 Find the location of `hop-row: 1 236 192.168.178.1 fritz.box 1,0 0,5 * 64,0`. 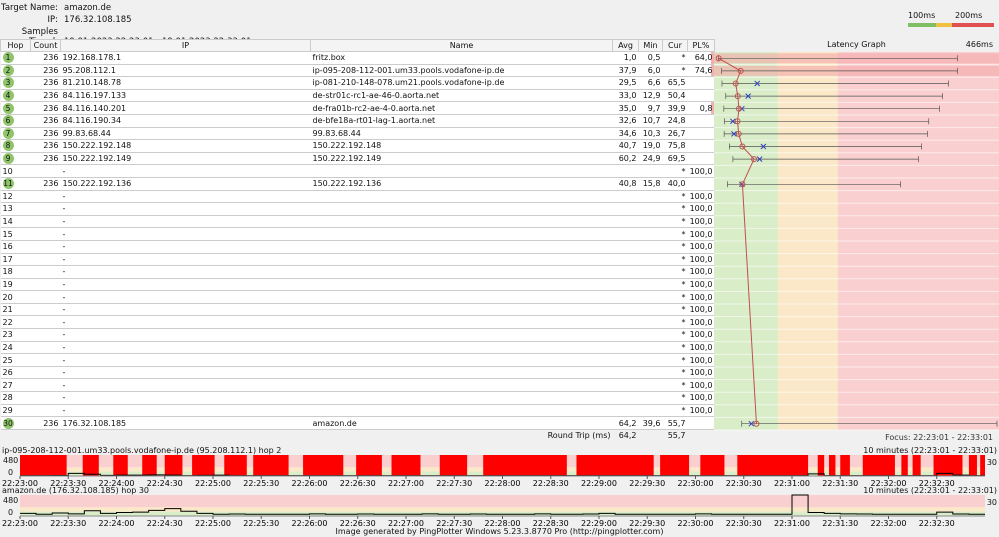

hop-row: 1 236 192.168.178.1 fritz.box 1,0 0,5 * 64,0 is located at coordinates (357, 58).